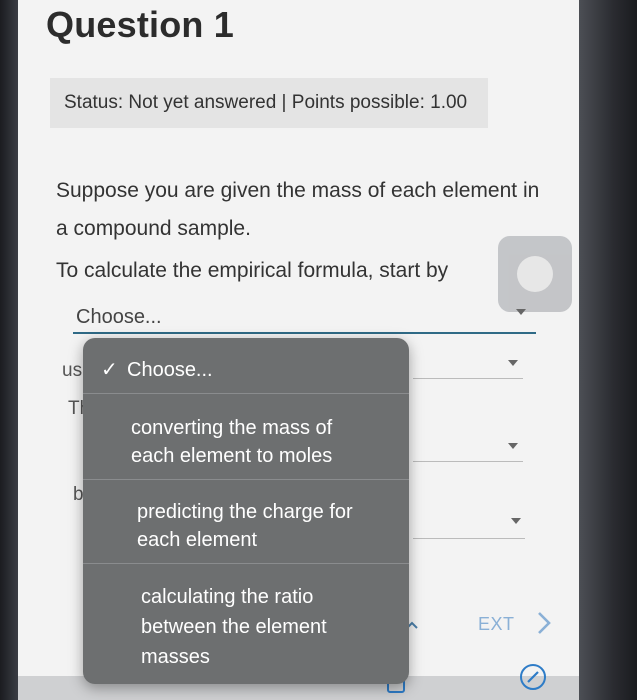 The height and width of the screenshot is (700, 637). Describe the element at coordinates (245, 526) in the screenshot. I see `option-label: predicting the charge for each element` at that location.